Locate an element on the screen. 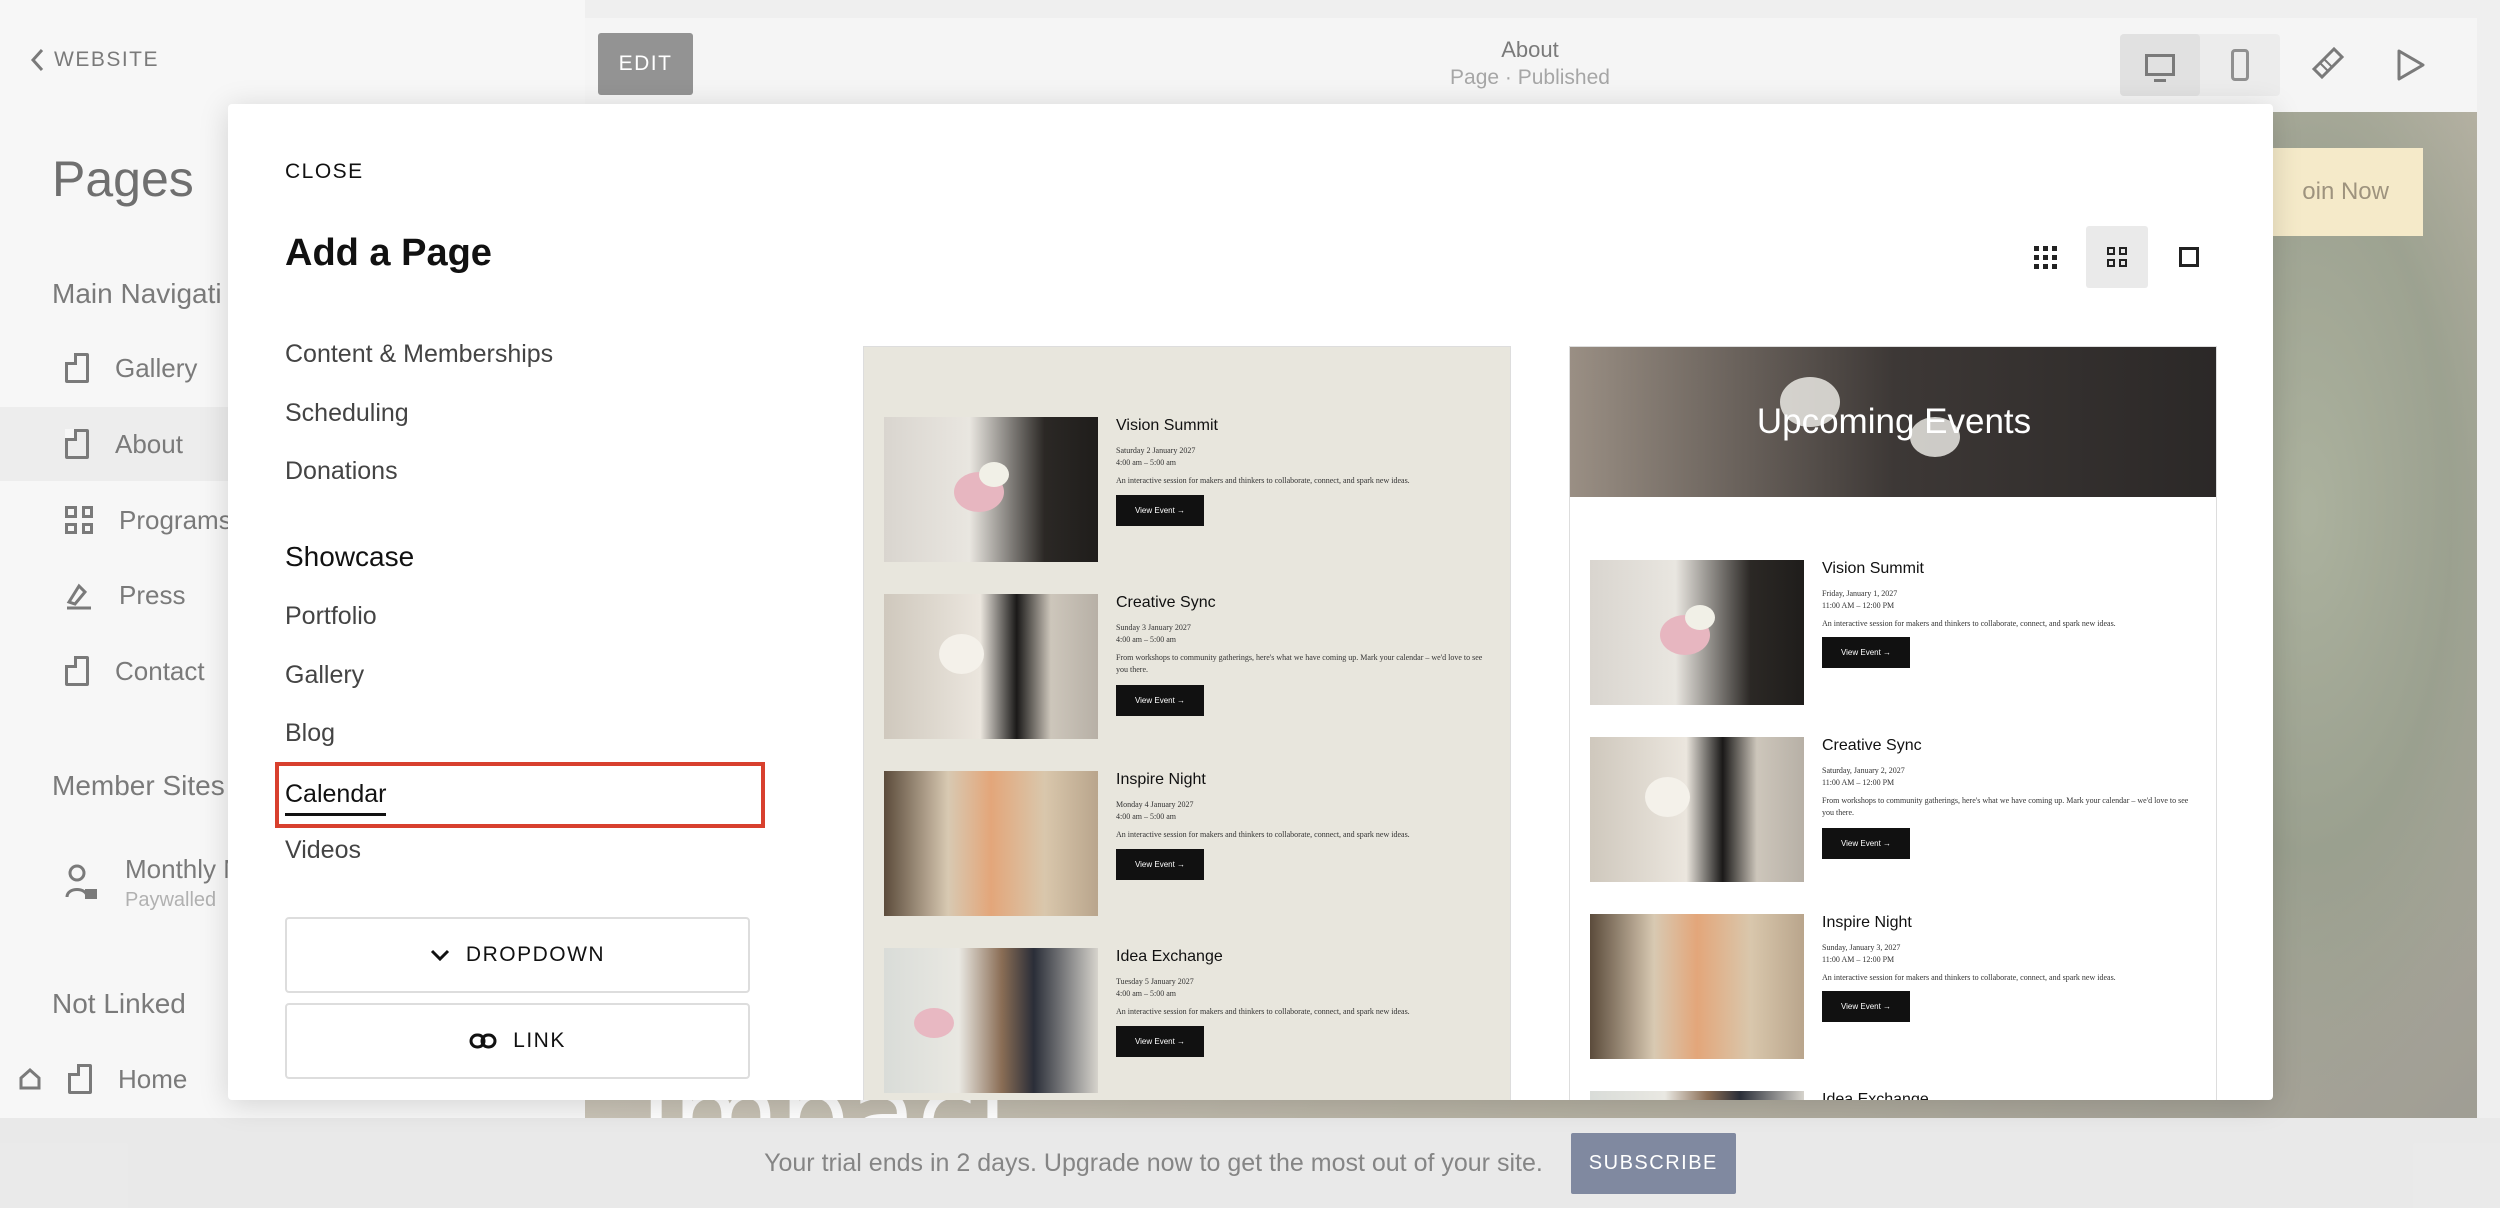 This screenshot has height=1208, width=2500. grid-small-view-icon is located at coordinates (2045, 257).